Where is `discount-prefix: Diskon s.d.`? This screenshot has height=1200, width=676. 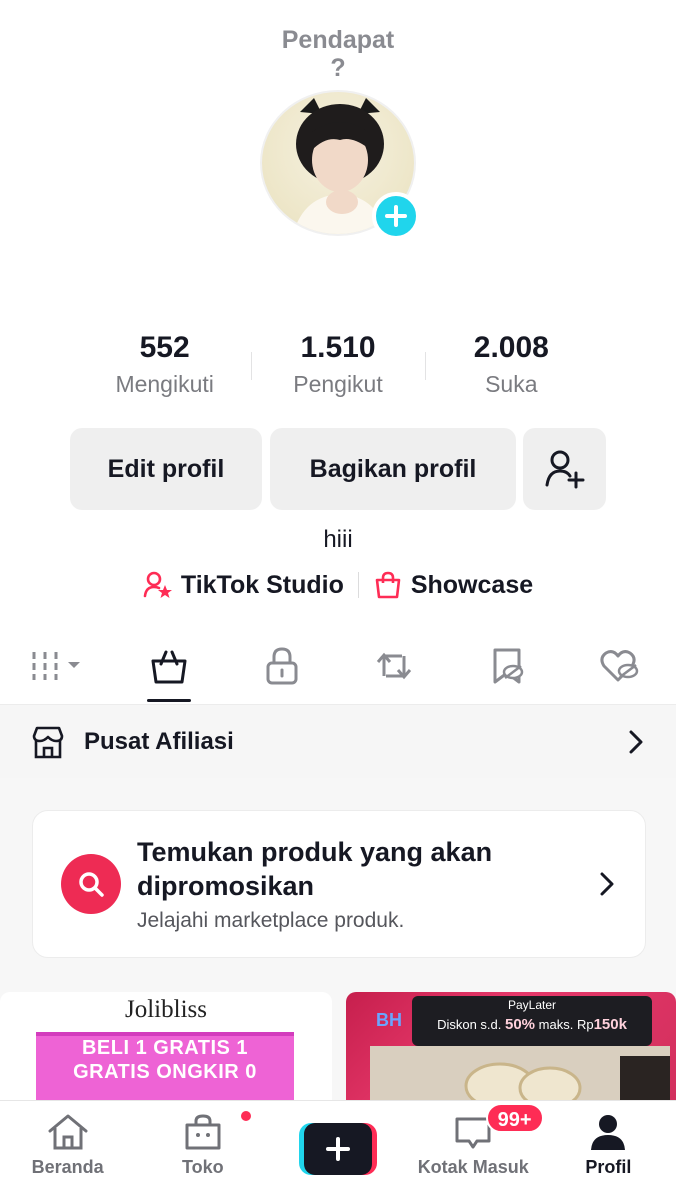
discount-prefix: Diskon s.d. is located at coordinates (469, 1024).